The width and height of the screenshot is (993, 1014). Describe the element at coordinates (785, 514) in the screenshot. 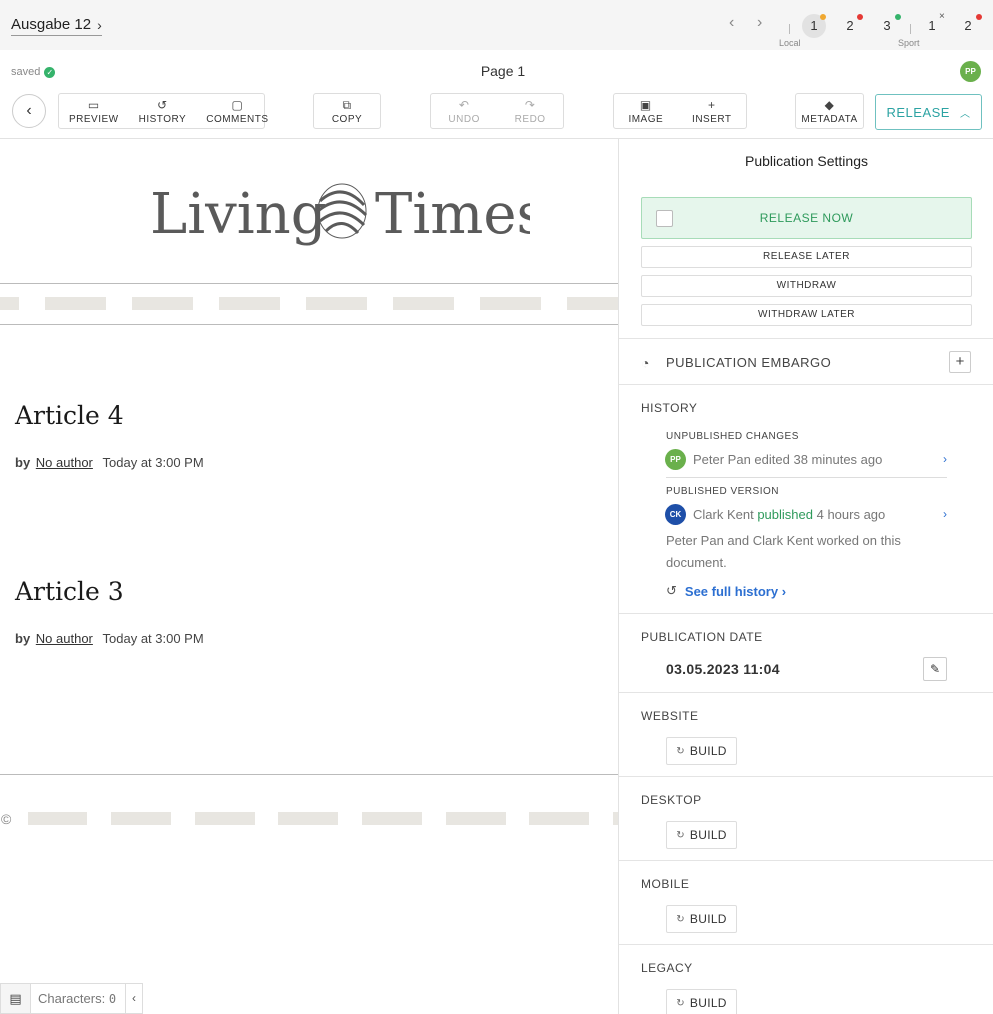

I see `published-status: published` at that location.